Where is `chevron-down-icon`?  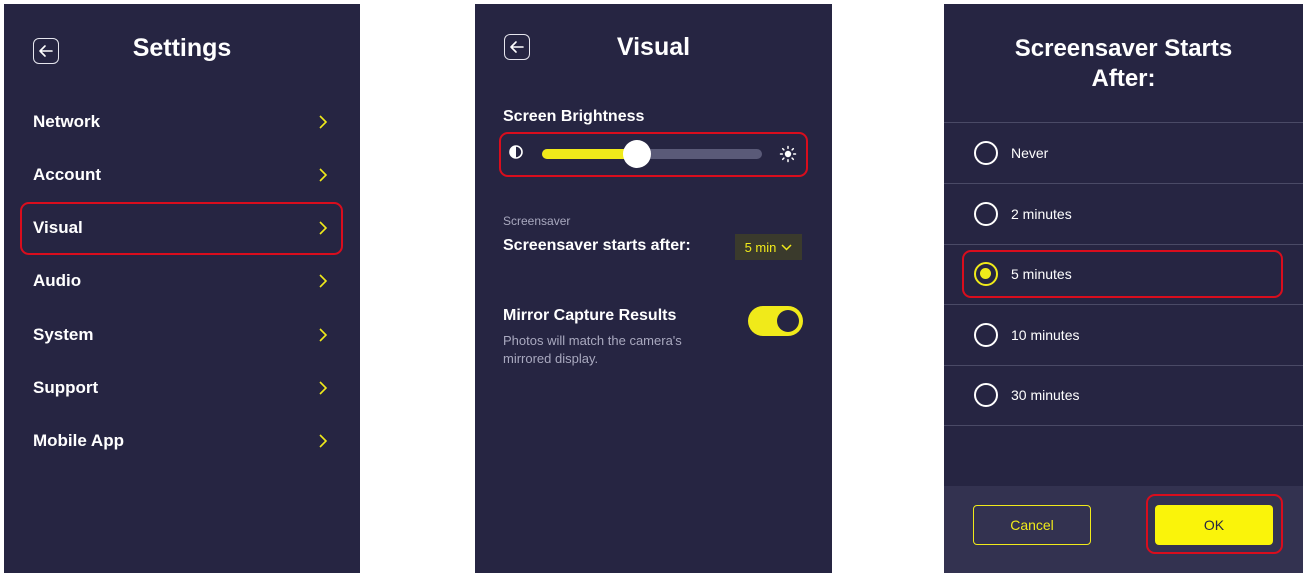
chevron-down-icon is located at coordinates (786, 247).